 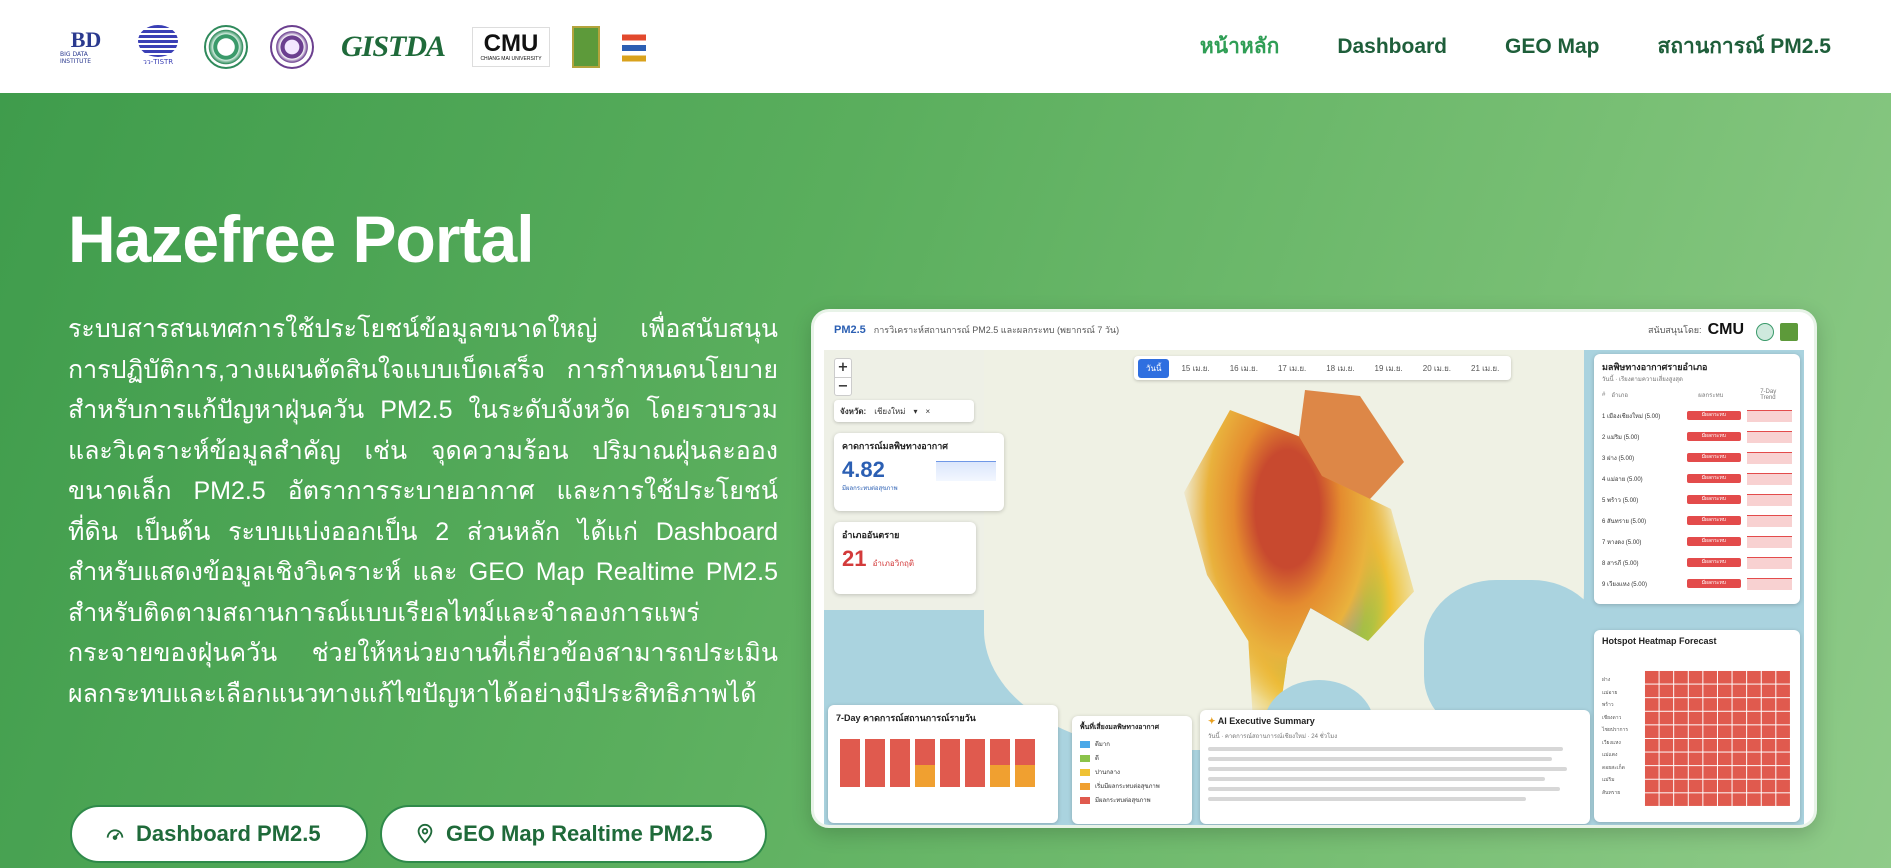 I want to click on danger-value: 21, so click(x=854, y=558).